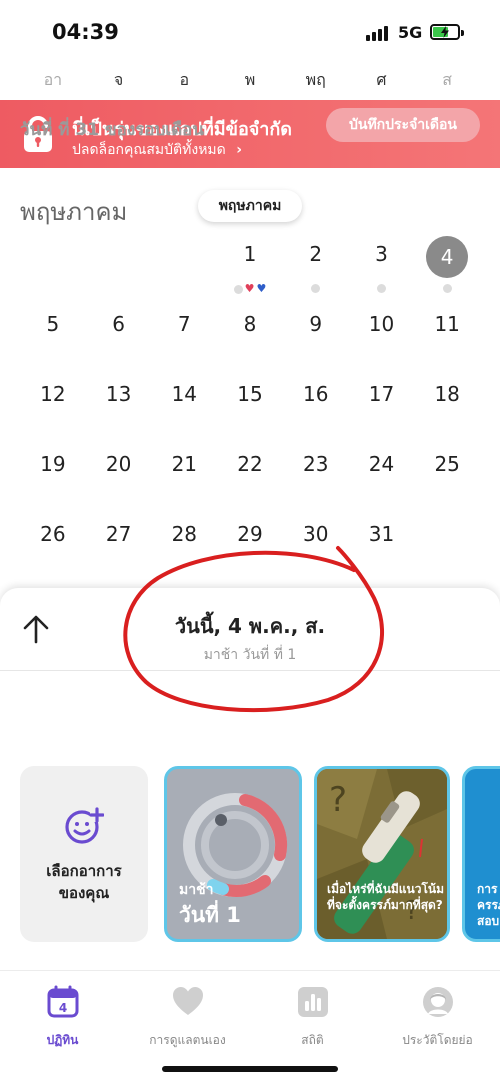 Image resolution: width=500 pixels, height=1082 pixels. I want to click on day-number: 19, so click(53, 464).